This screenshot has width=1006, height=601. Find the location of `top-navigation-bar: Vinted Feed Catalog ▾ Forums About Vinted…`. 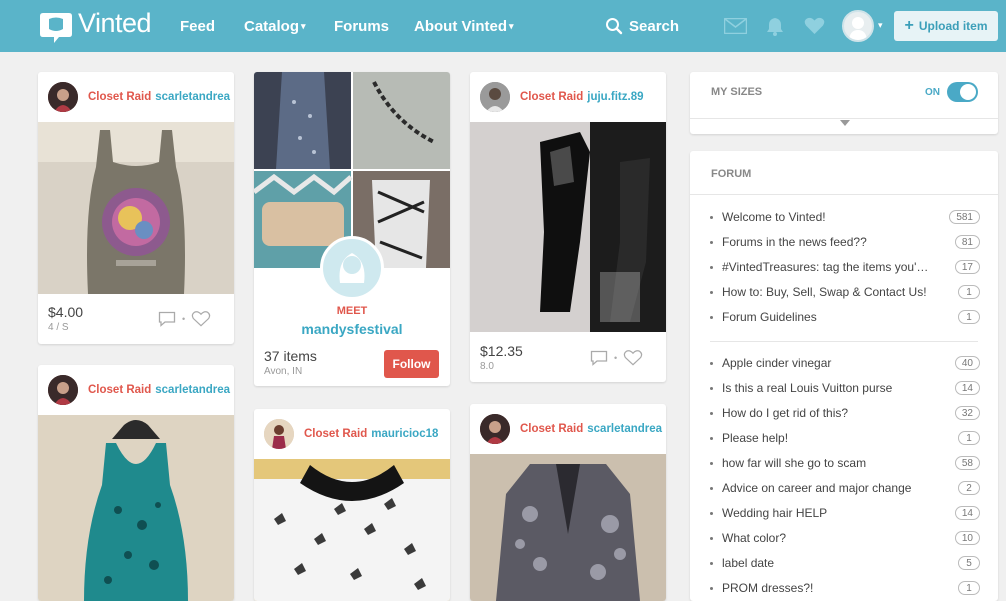

top-navigation-bar: Vinted Feed Catalog ▾ Forums About Vinted… is located at coordinates (503, 26).